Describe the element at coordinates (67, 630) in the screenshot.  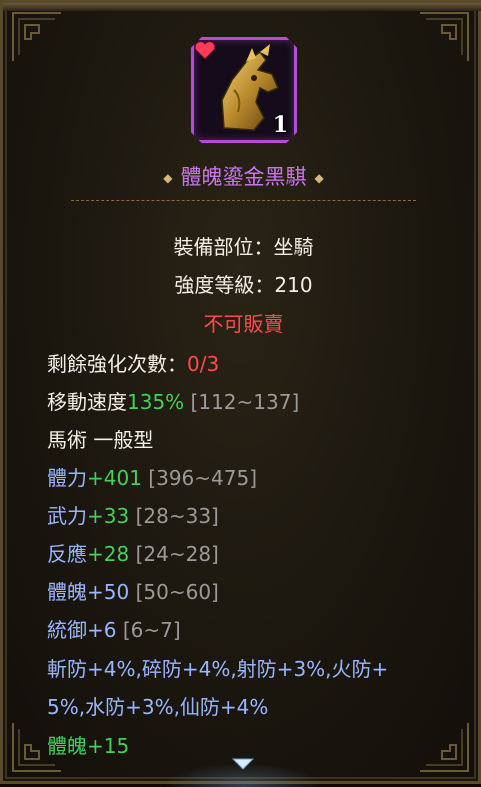
I see `stat-label: 統御` at that location.